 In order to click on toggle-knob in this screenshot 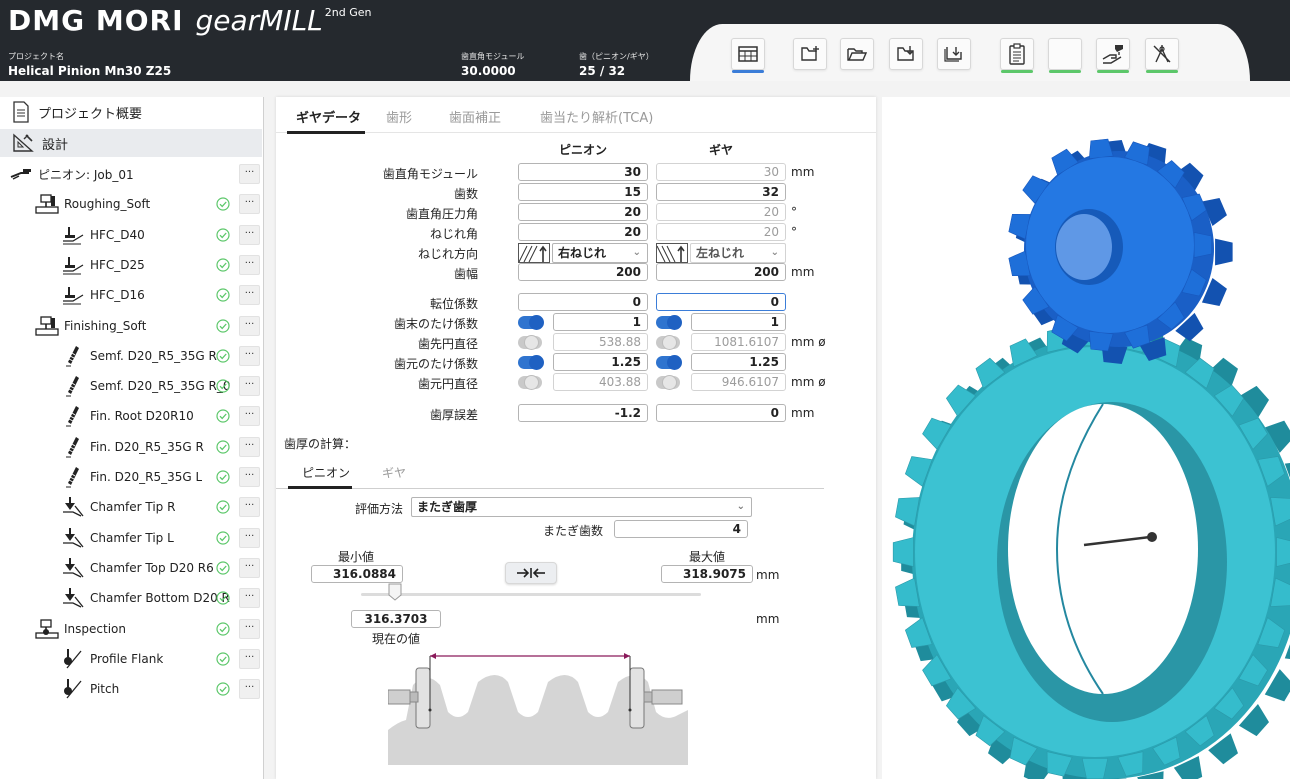, I will do `click(536, 322)`.